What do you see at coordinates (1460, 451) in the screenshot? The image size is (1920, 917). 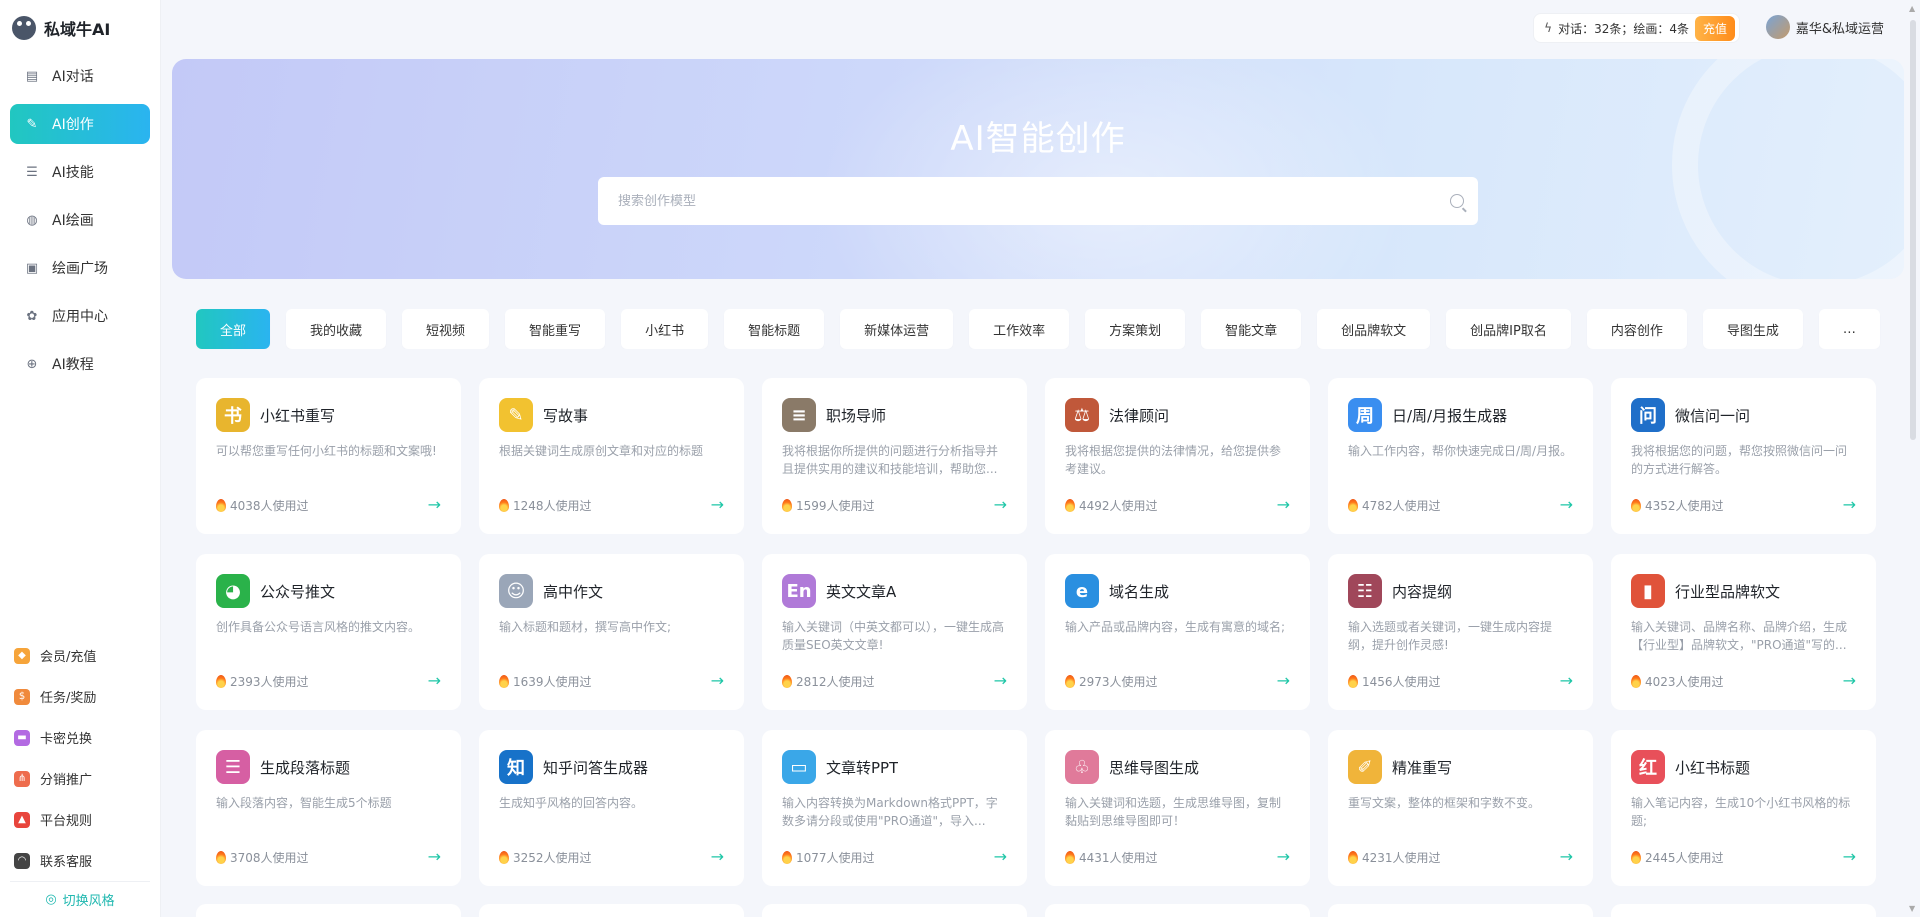 I see `card-description: 输入工作内容，帮你快速完成日/周/月报。` at bounding box center [1460, 451].